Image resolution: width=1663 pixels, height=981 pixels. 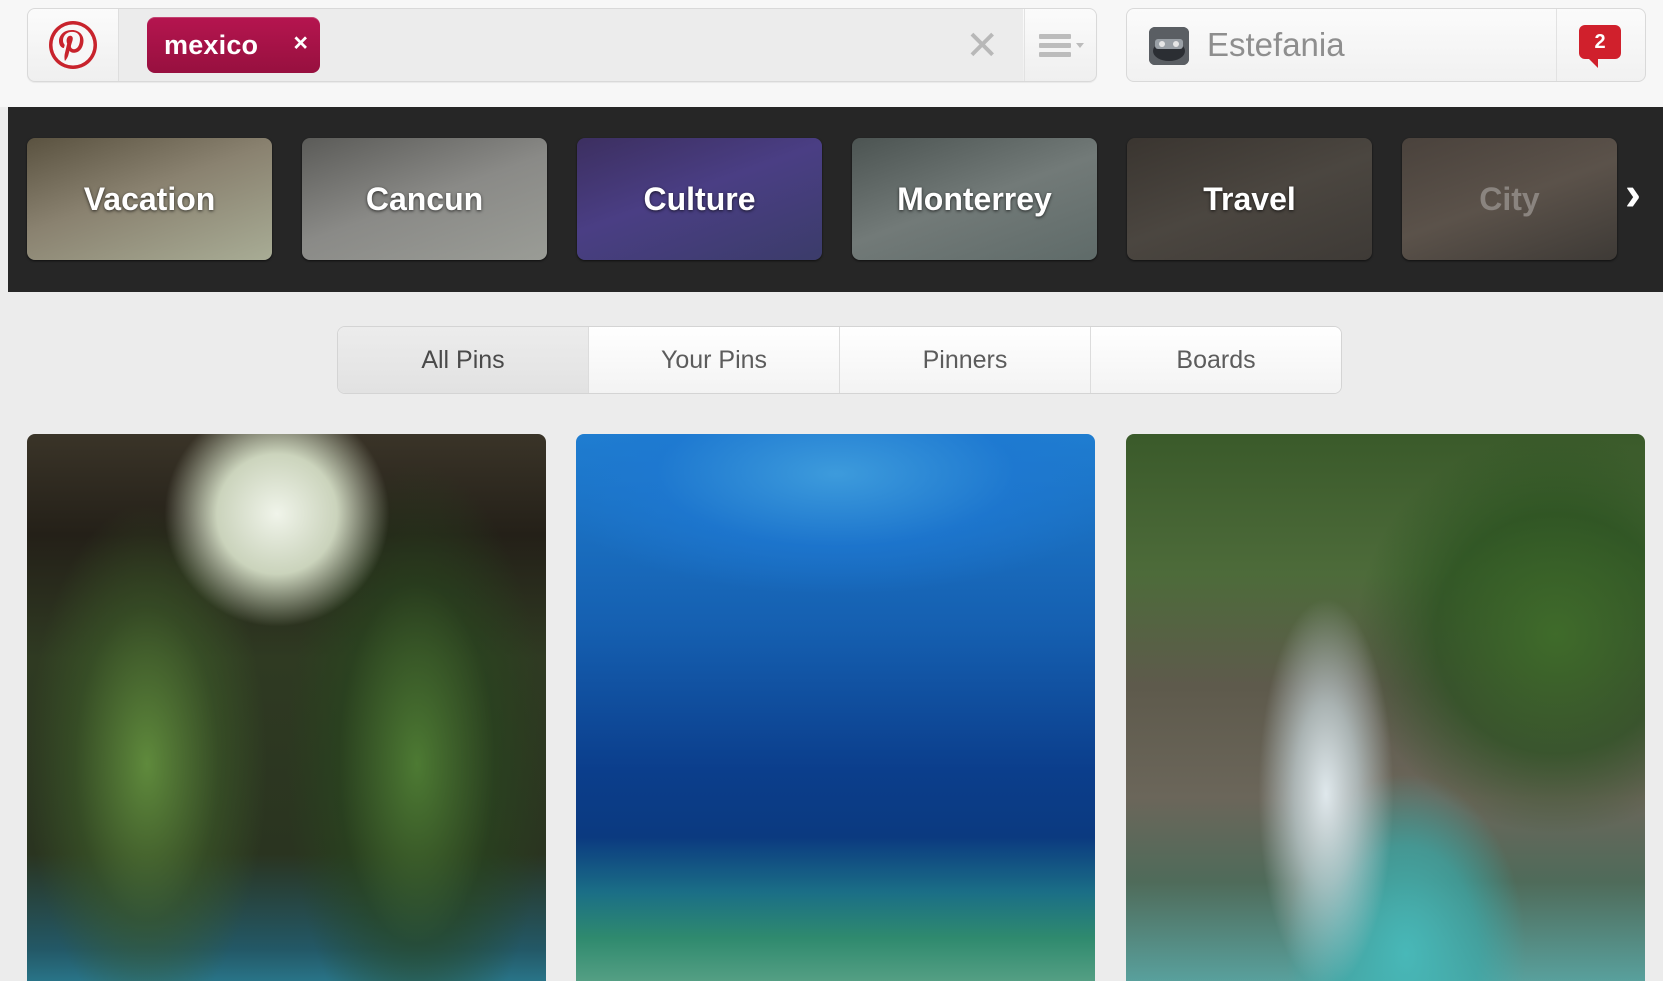 I want to click on guide-vacation: Vacation, so click(x=149, y=199).